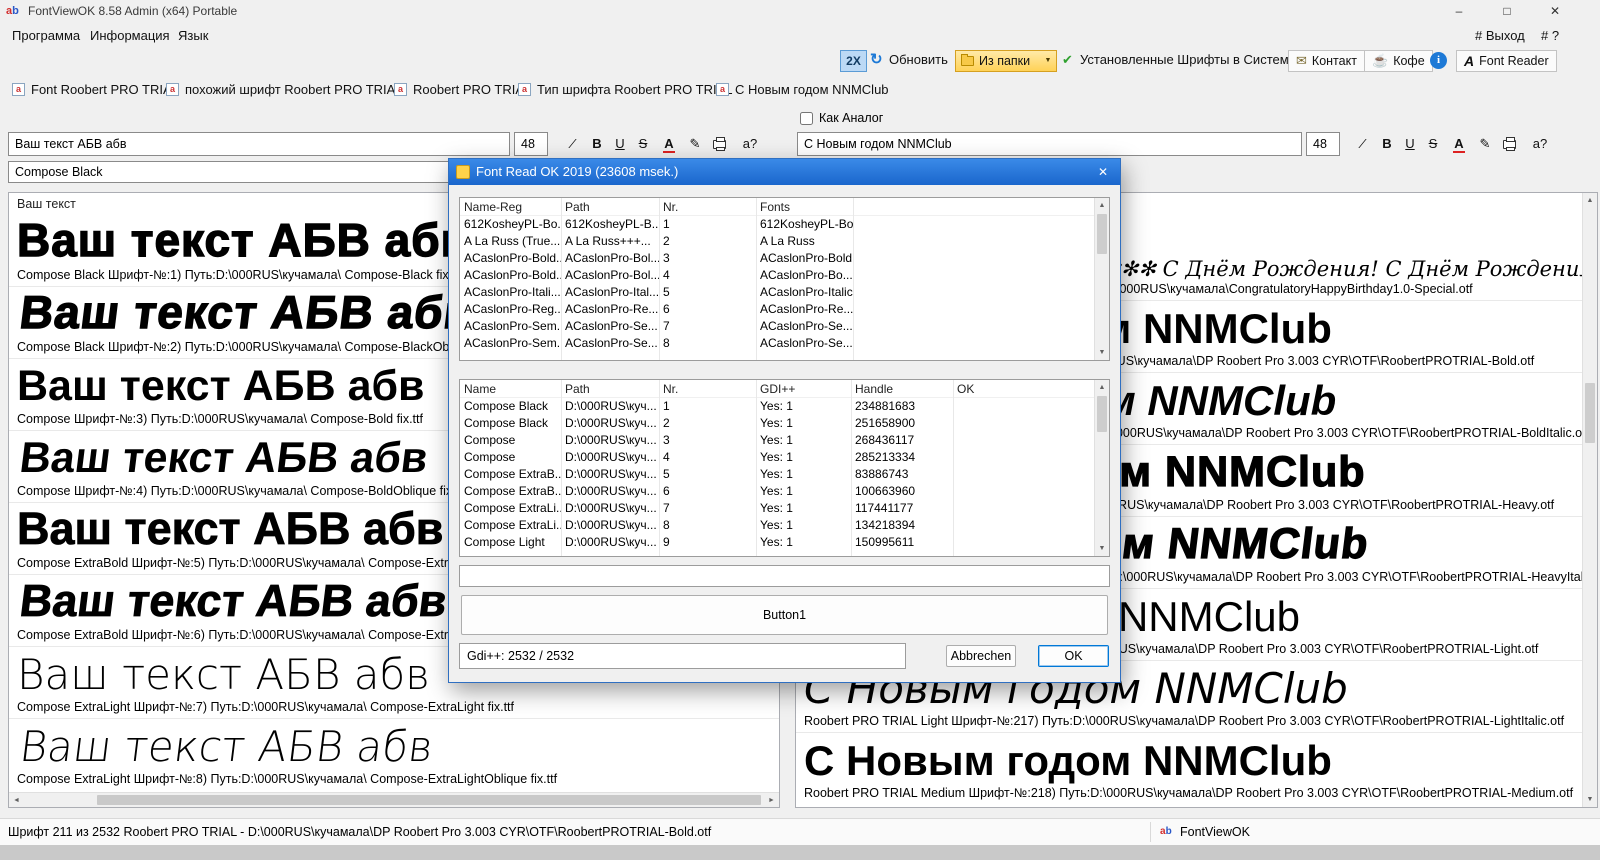 The width and height of the screenshot is (1600, 860). What do you see at coordinates (1506, 61) in the screenshot?
I see `font-reader-button: A Font Reader` at bounding box center [1506, 61].